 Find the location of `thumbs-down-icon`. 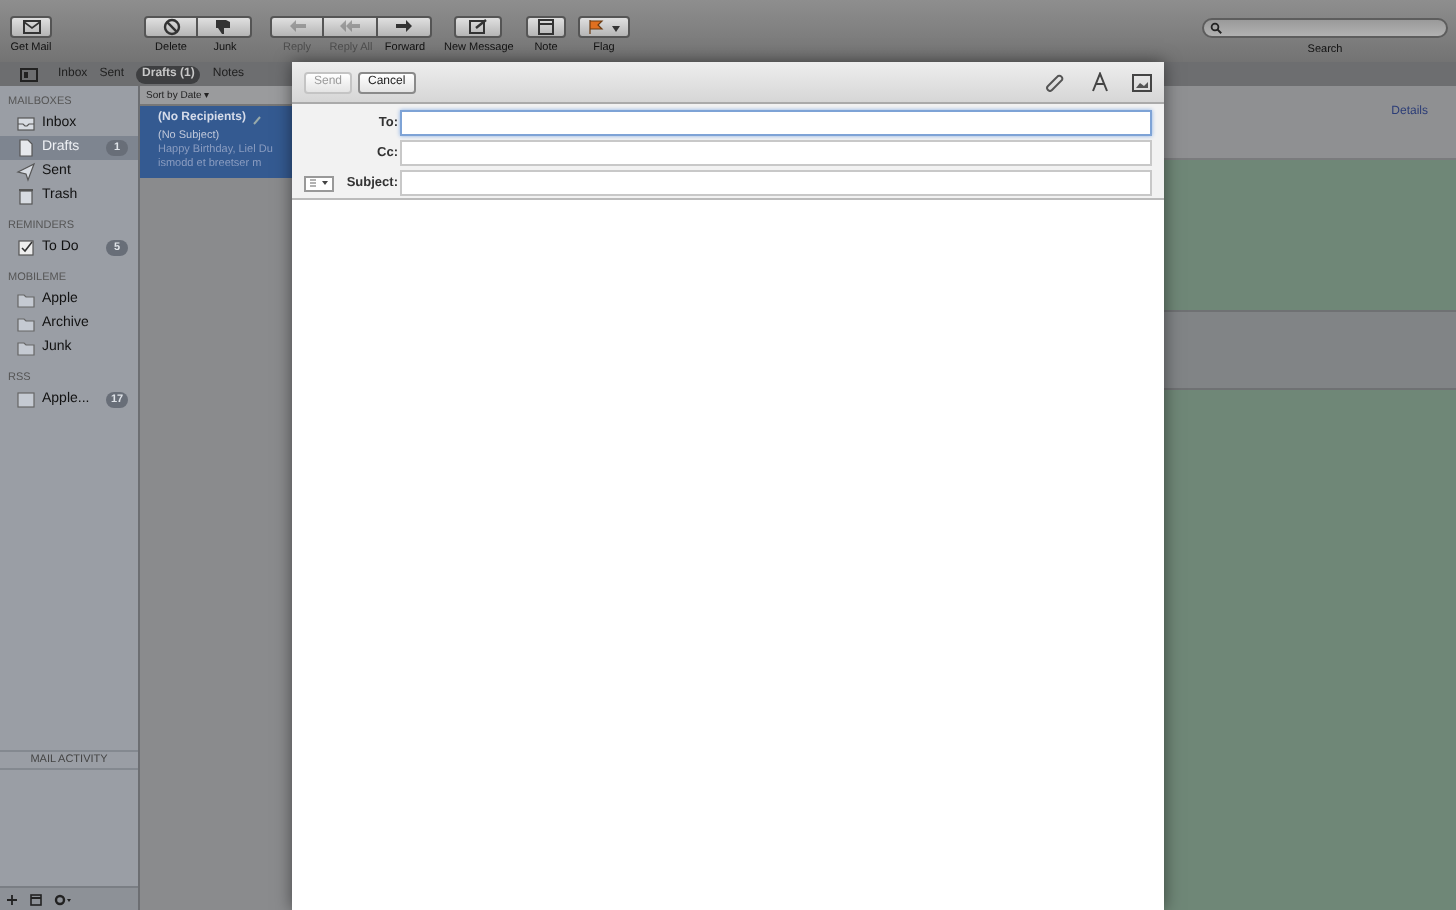

thumbs-down-icon is located at coordinates (224, 27).